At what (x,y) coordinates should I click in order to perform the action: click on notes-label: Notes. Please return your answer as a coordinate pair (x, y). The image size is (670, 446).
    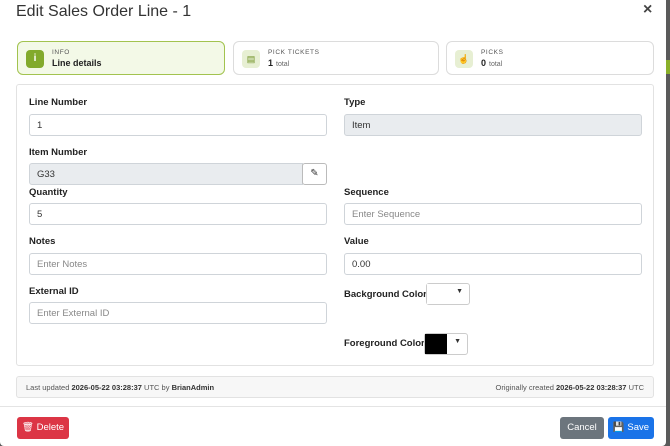
    Looking at the image, I should click on (42, 241).